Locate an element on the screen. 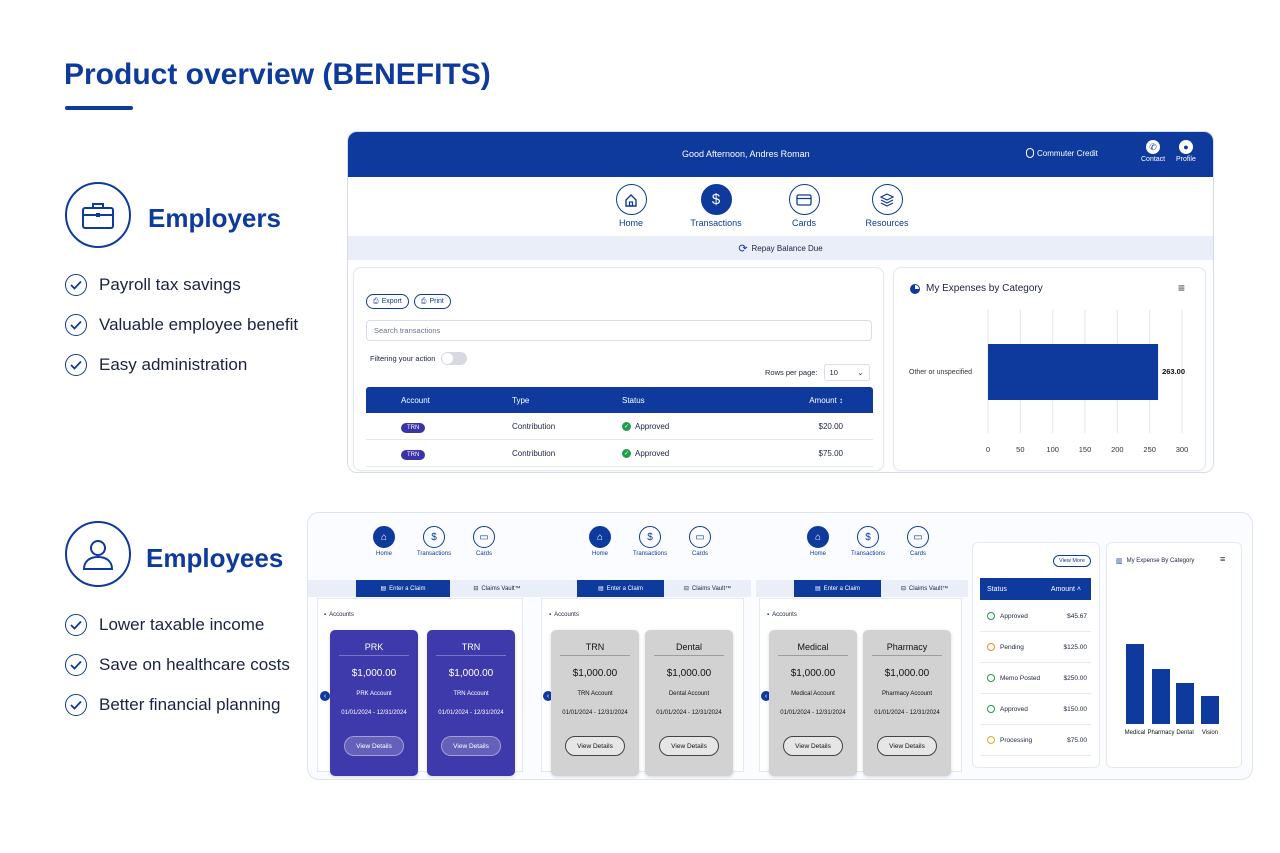 This screenshot has height=853, width=1280. status-label: Pending is located at coordinates (1012, 647).